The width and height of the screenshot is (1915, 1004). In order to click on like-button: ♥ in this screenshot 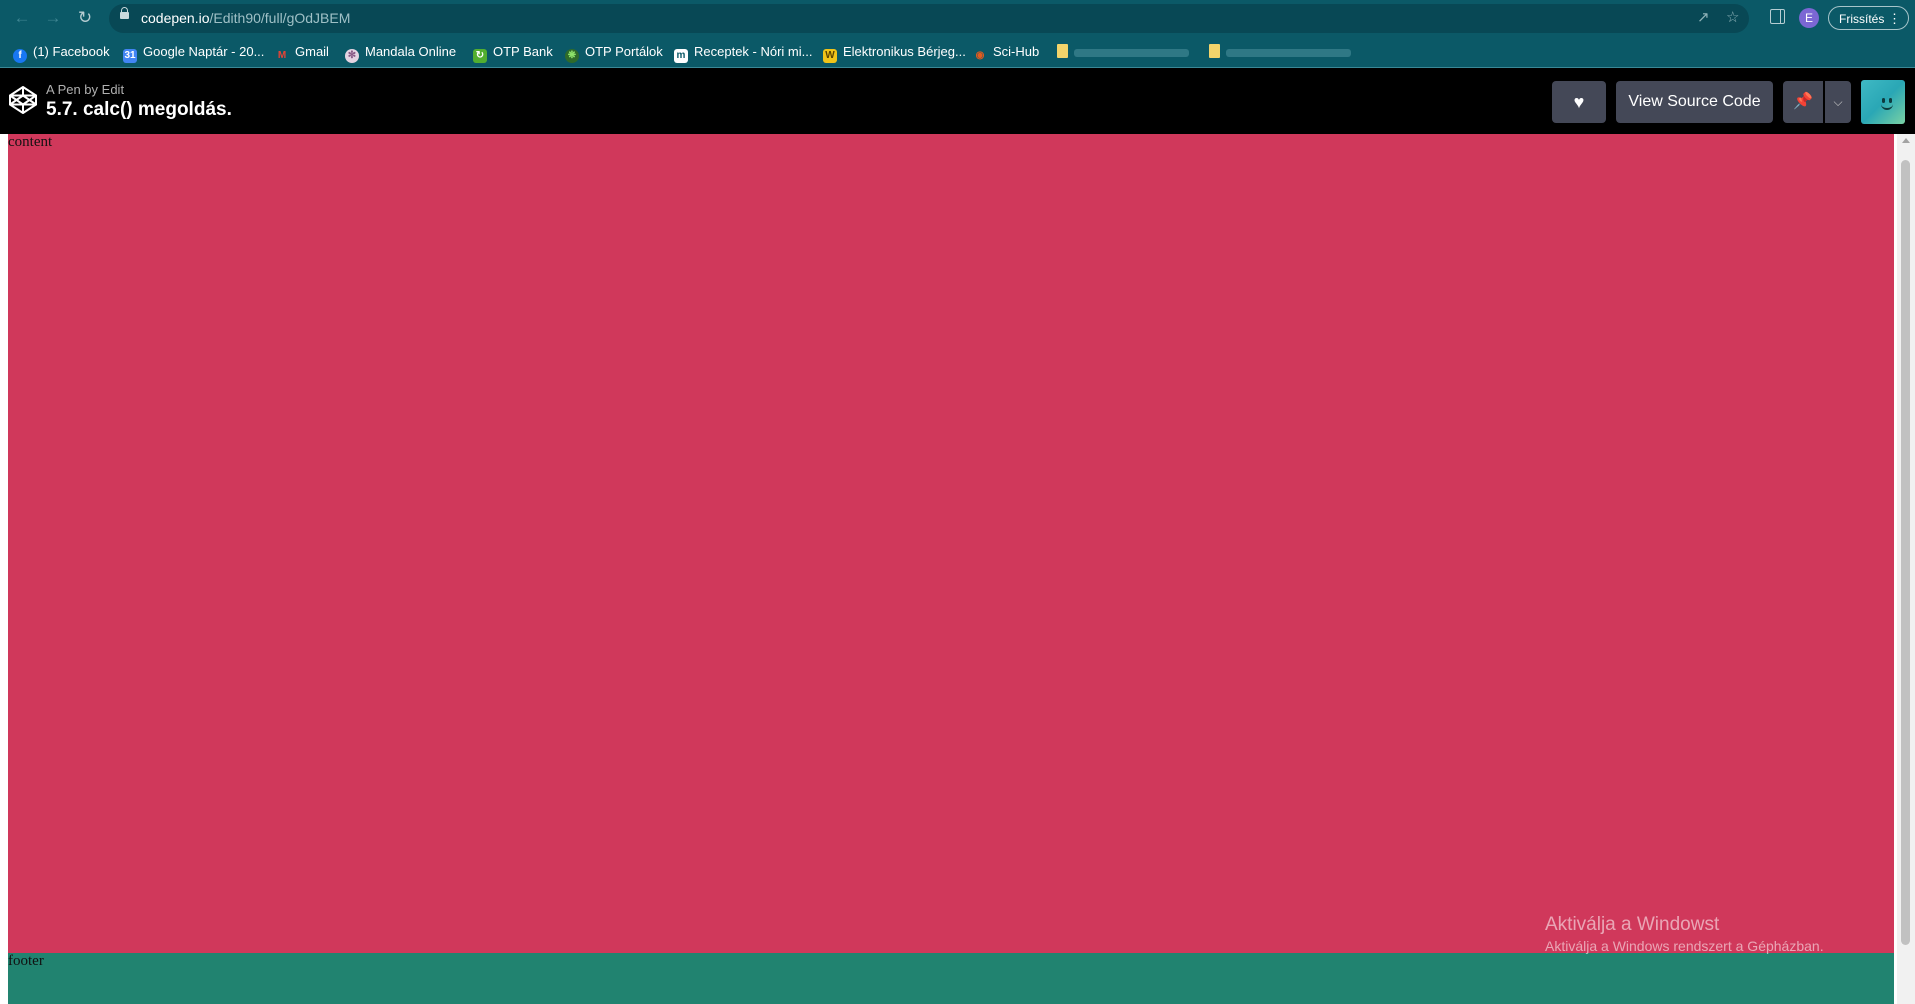, I will do `click(1579, 102)`.